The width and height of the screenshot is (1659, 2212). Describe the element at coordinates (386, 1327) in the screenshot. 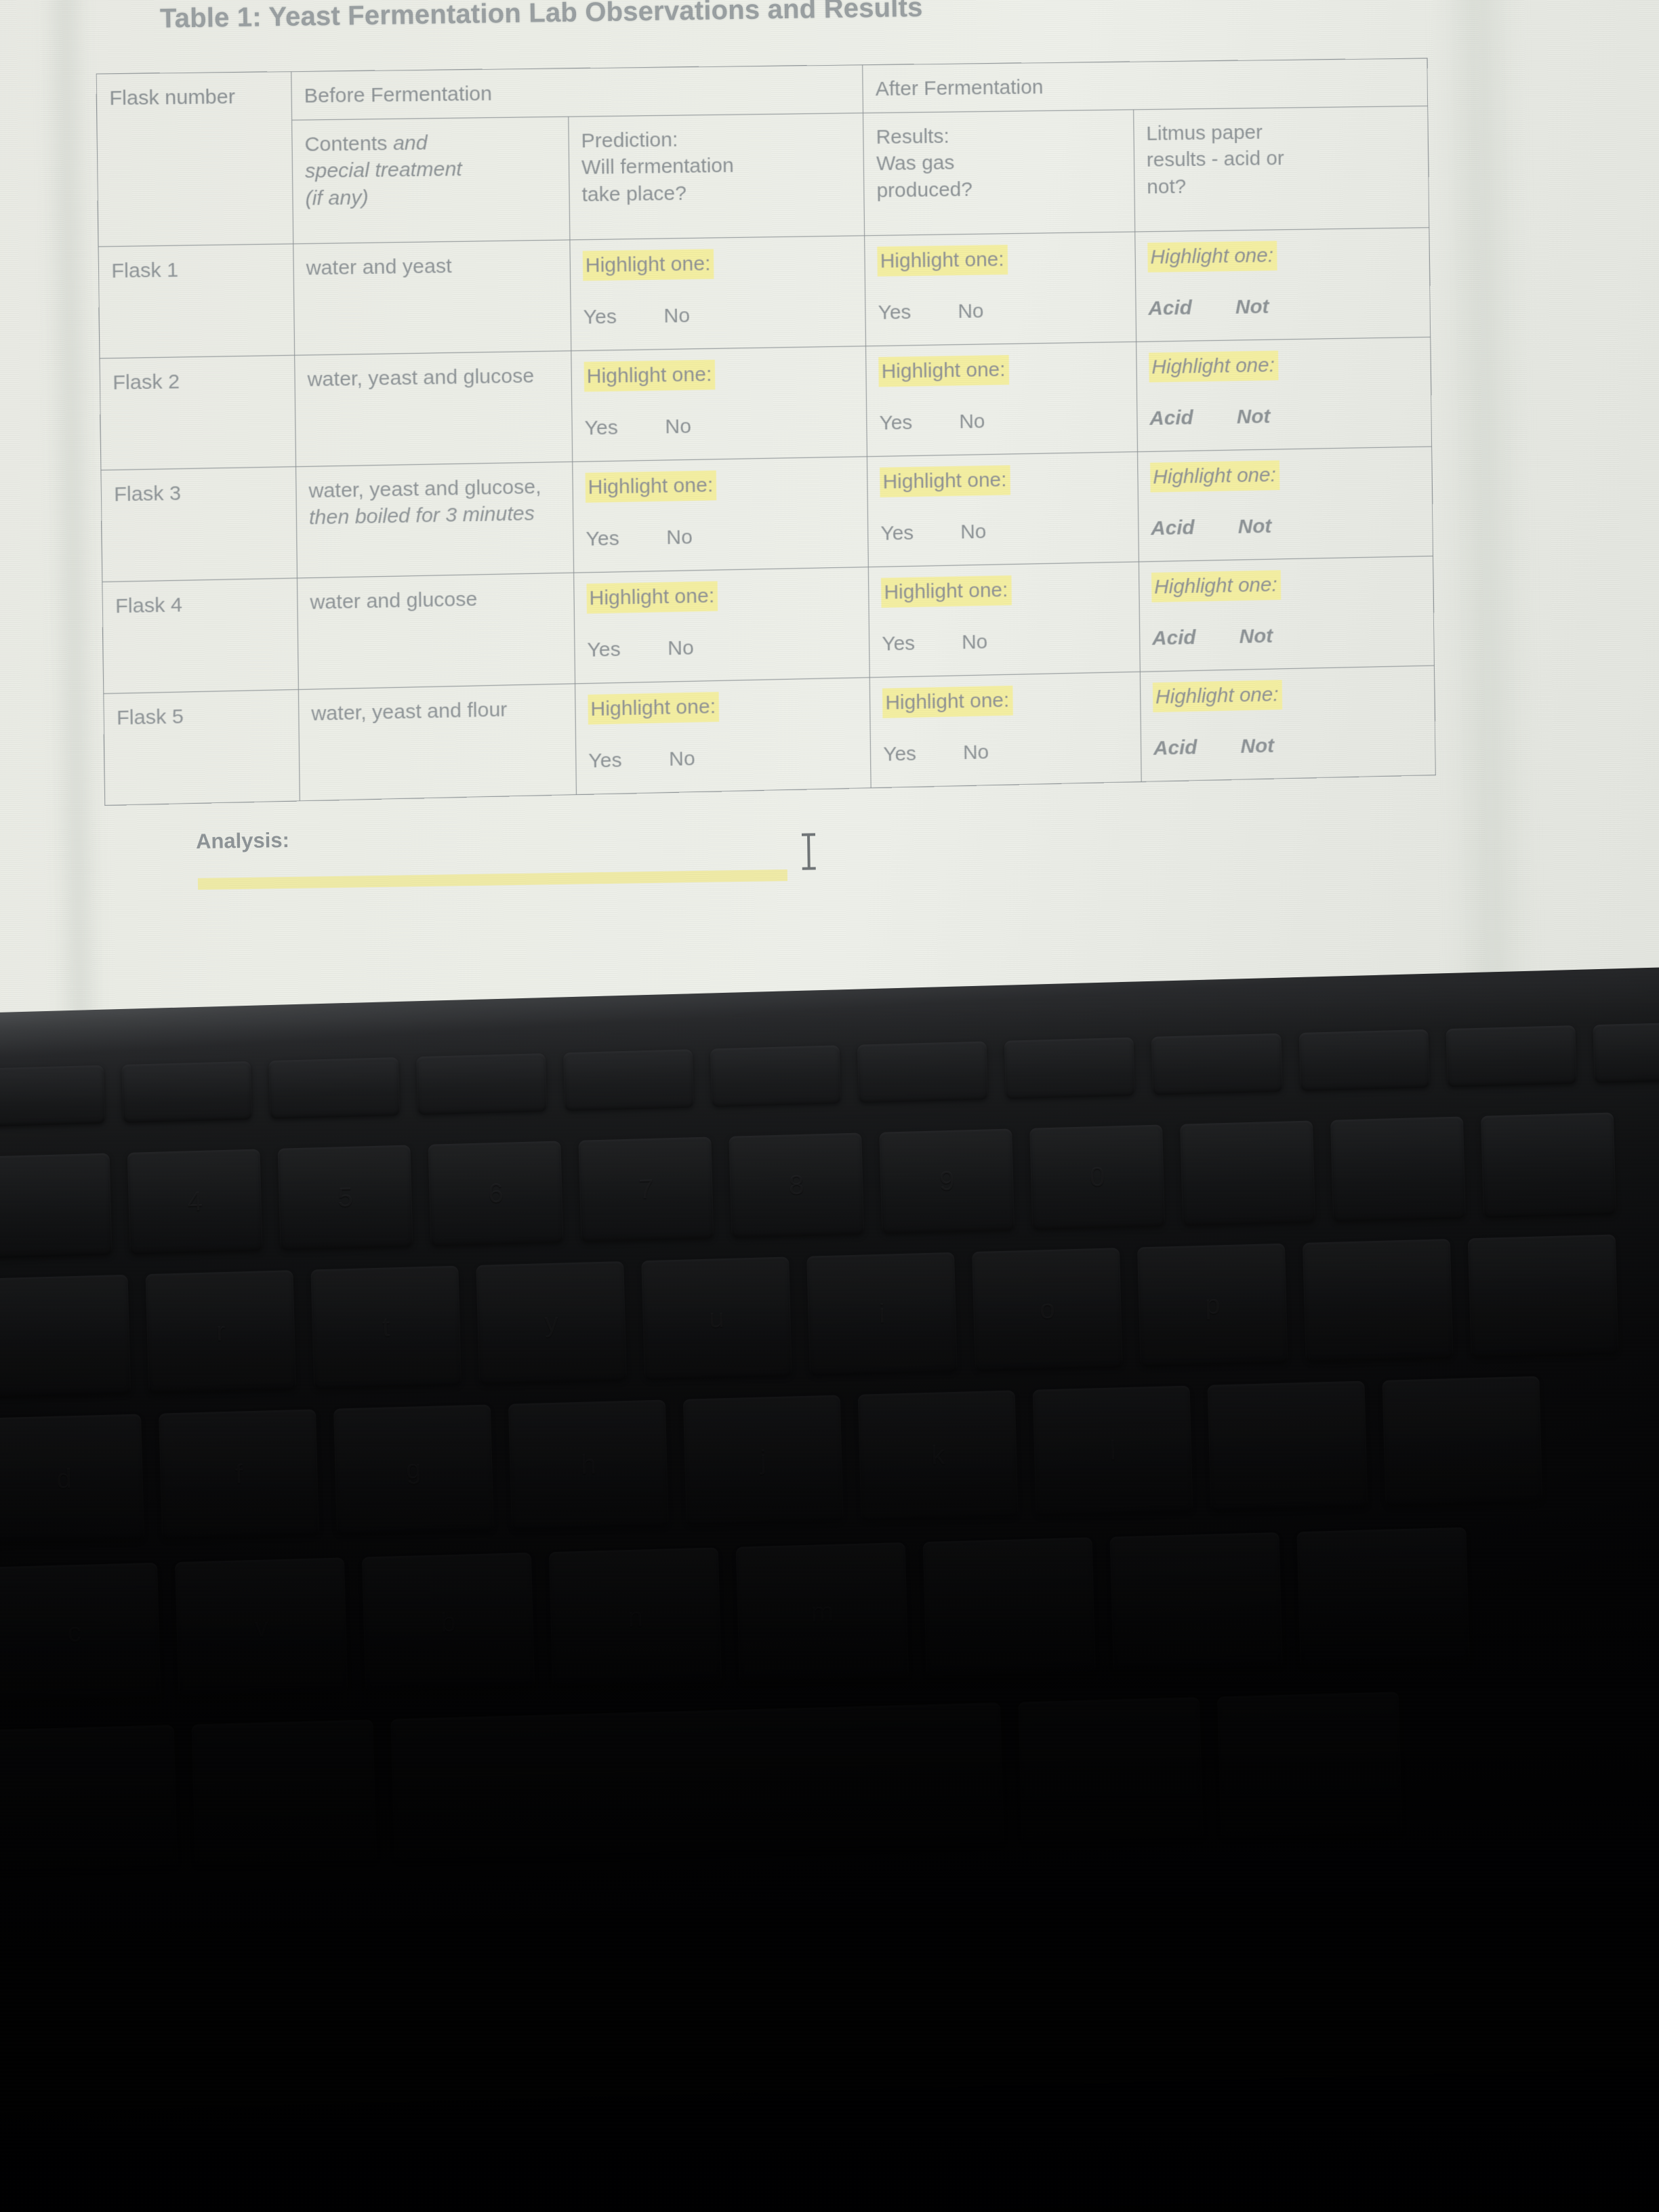

I see `key-letter: t` at that location.